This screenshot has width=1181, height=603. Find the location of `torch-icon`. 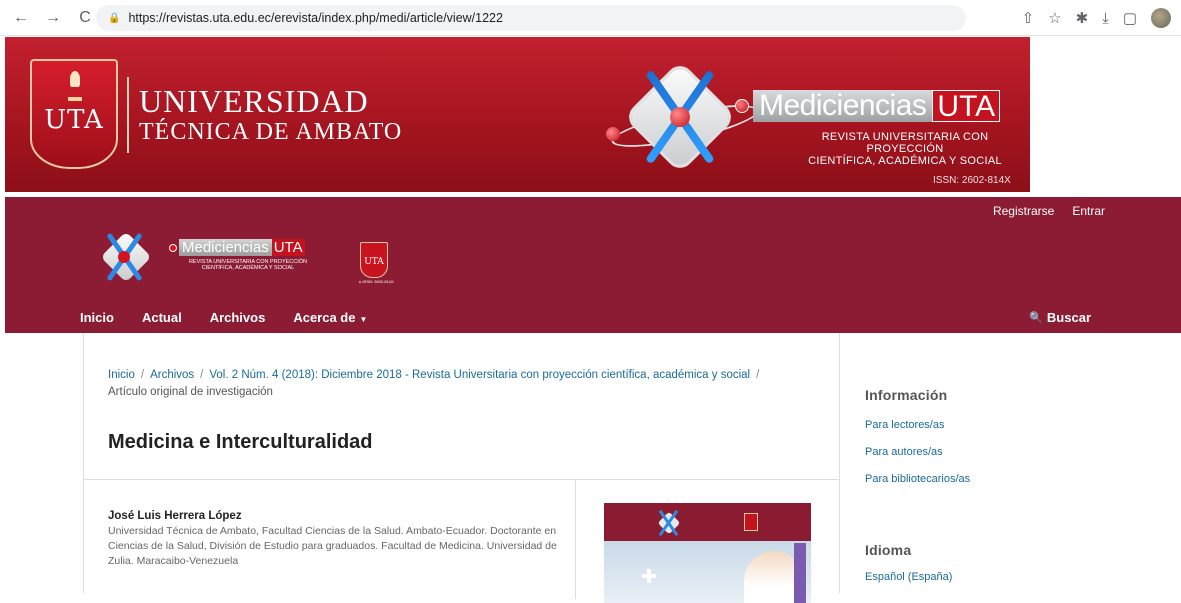

torch-icon is located at coordinates (75, 86).